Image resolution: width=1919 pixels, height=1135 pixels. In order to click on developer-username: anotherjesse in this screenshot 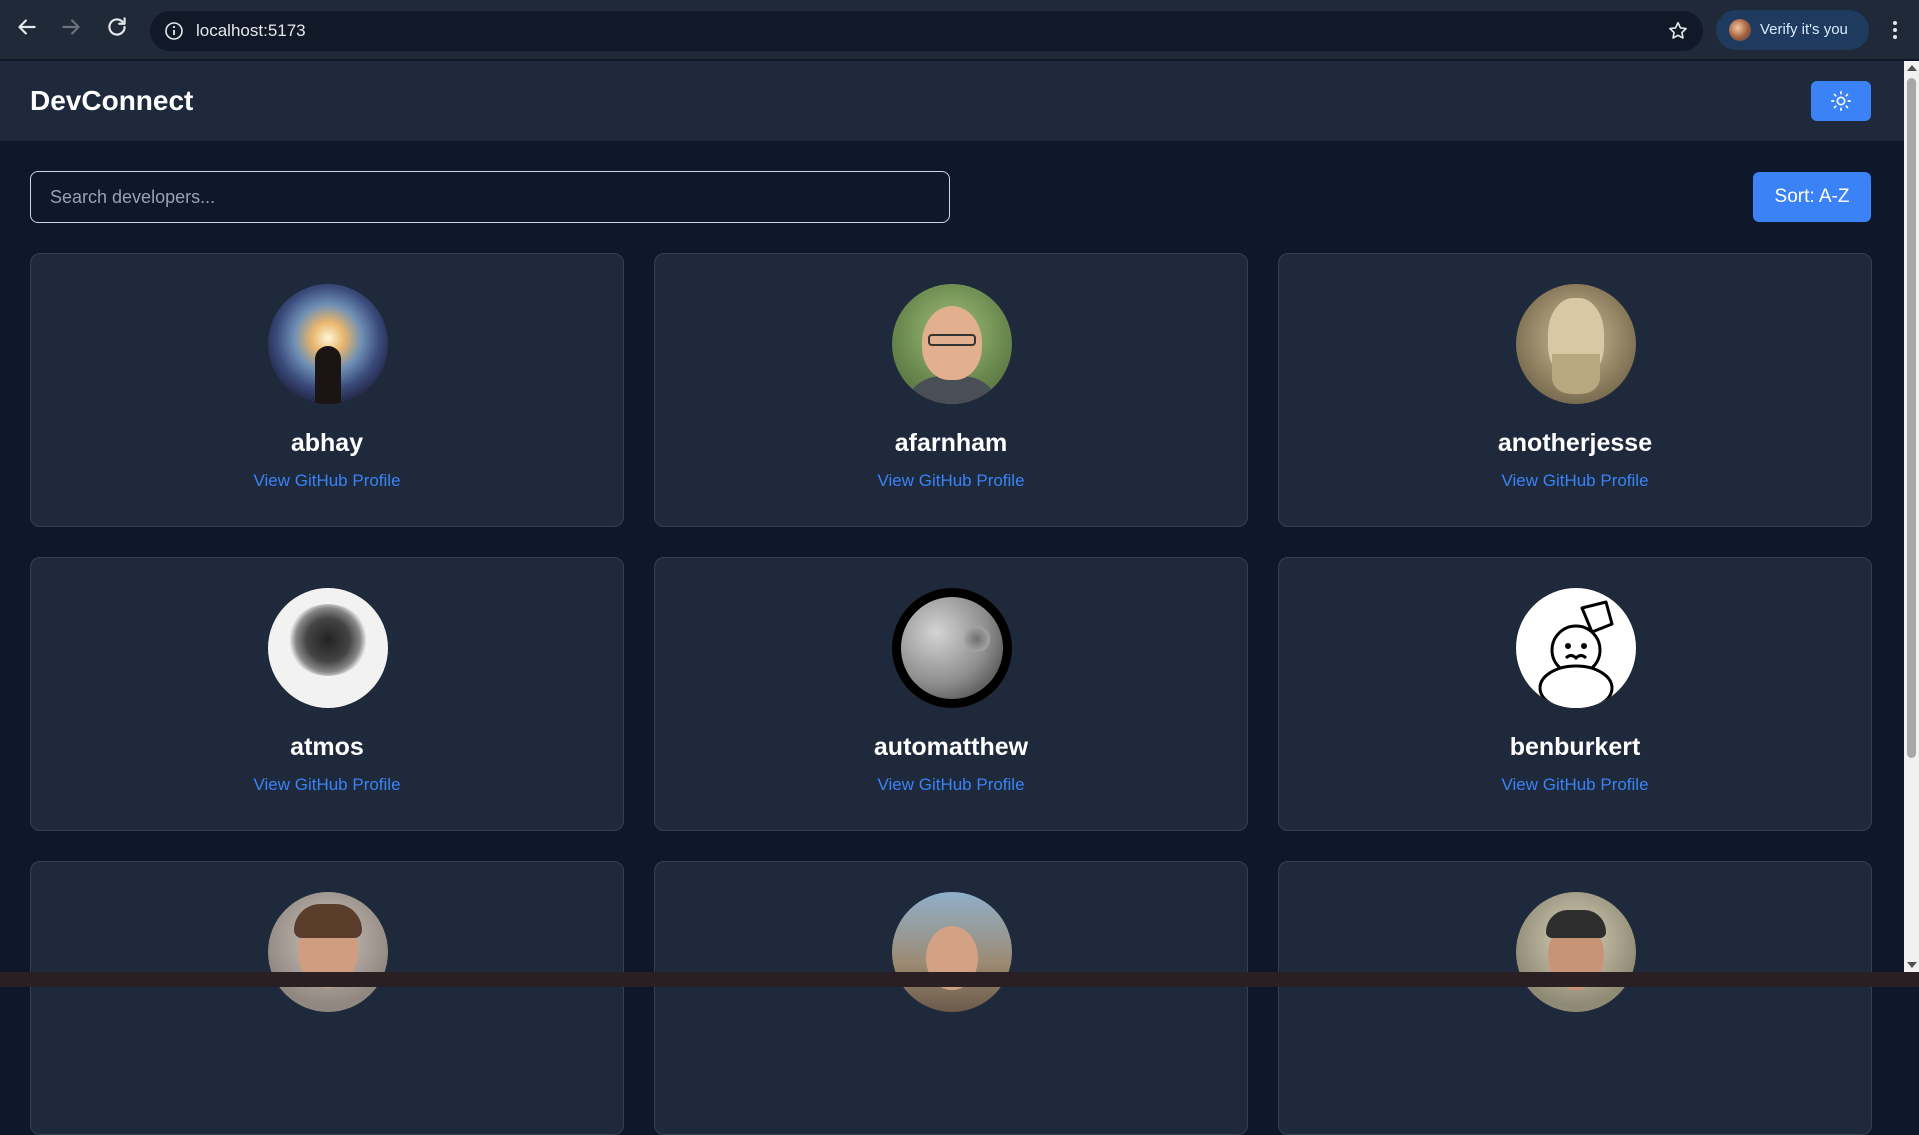, I will do `click(1575, 443)`.